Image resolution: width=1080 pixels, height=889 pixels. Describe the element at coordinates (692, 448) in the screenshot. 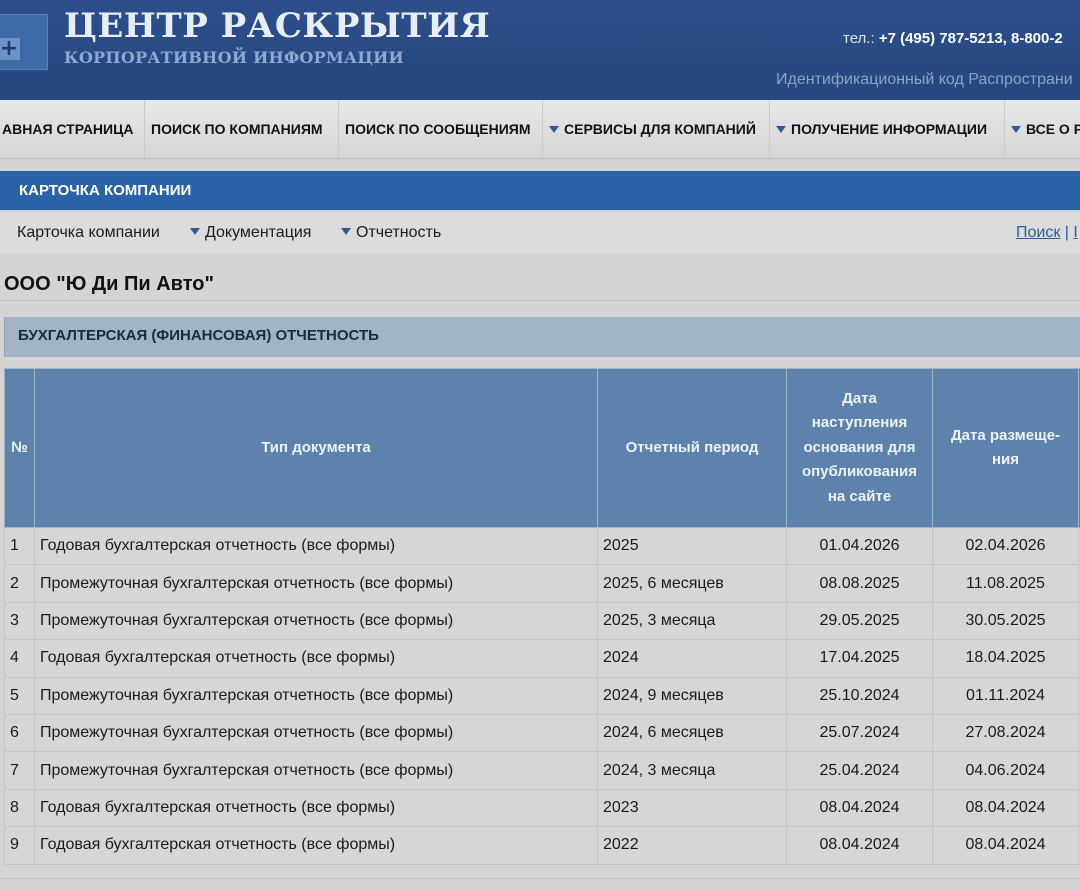

I see `col-header-period: Отчетный период` at that location.